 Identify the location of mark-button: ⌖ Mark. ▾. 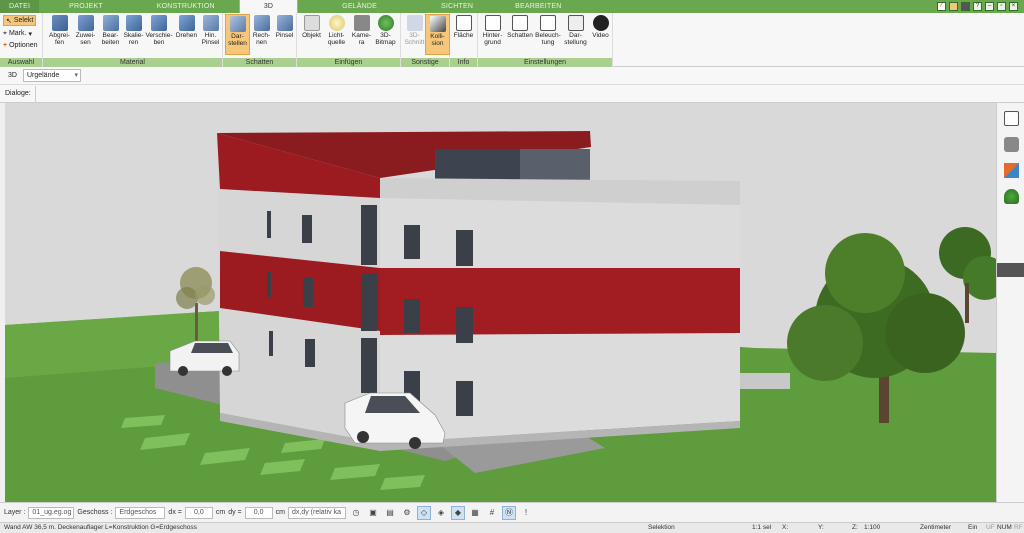
(17, 33).